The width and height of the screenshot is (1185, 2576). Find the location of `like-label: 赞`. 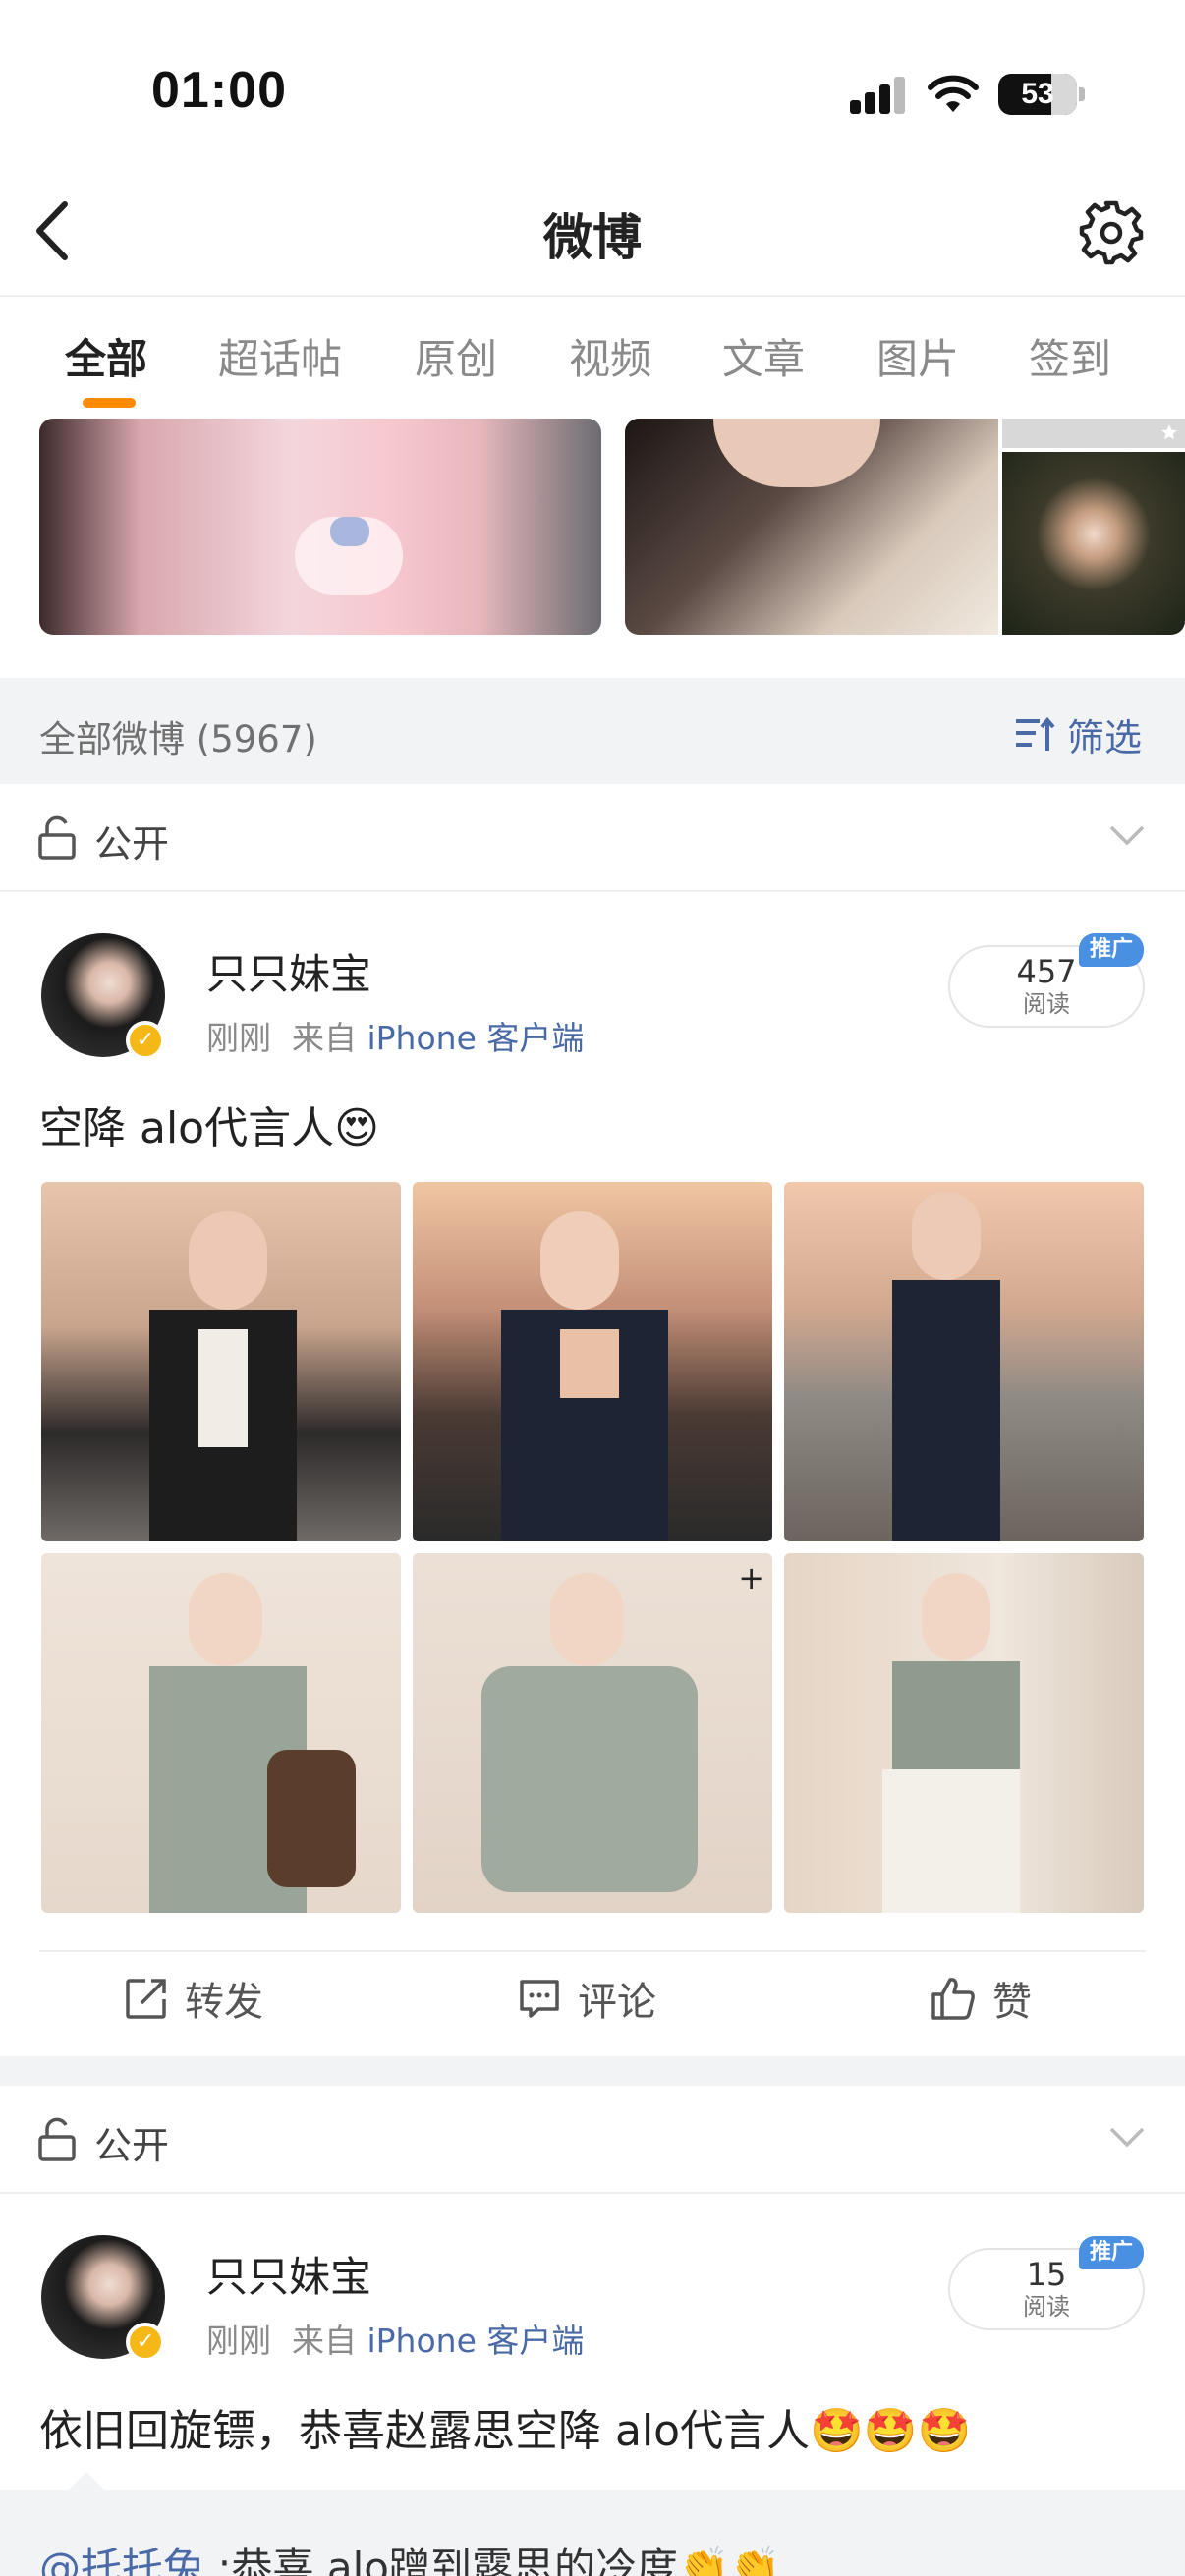

like-label: 赞 is located at coordinates (1012, 2002).